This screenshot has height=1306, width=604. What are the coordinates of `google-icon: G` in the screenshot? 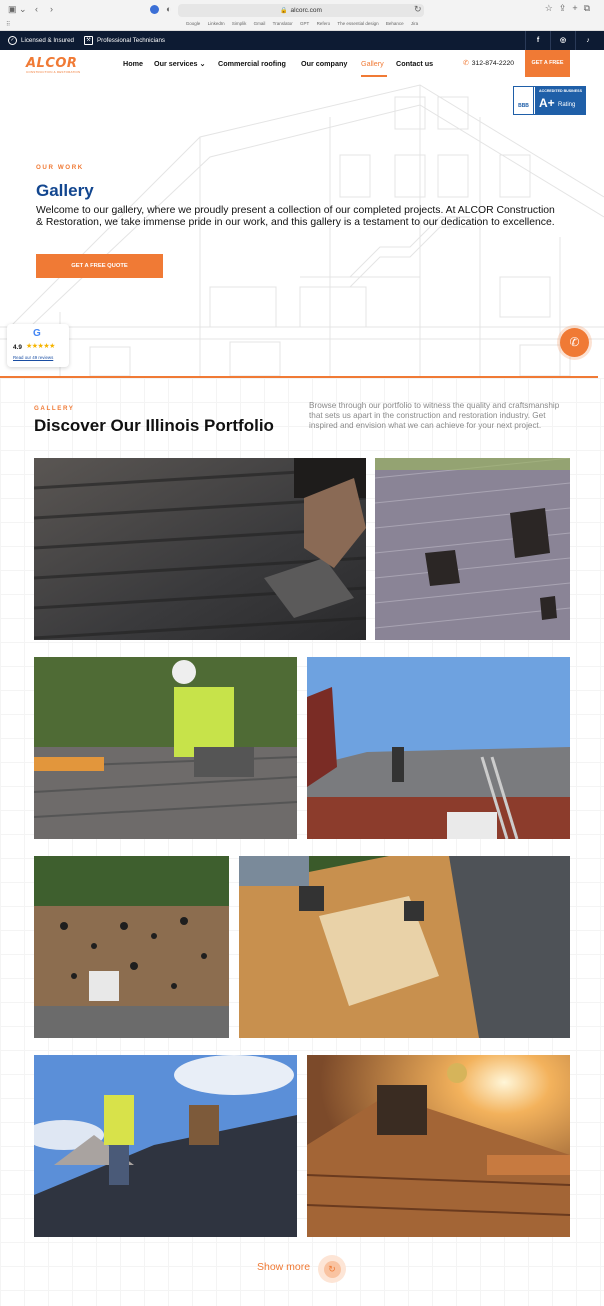 It's located at (37, 333).